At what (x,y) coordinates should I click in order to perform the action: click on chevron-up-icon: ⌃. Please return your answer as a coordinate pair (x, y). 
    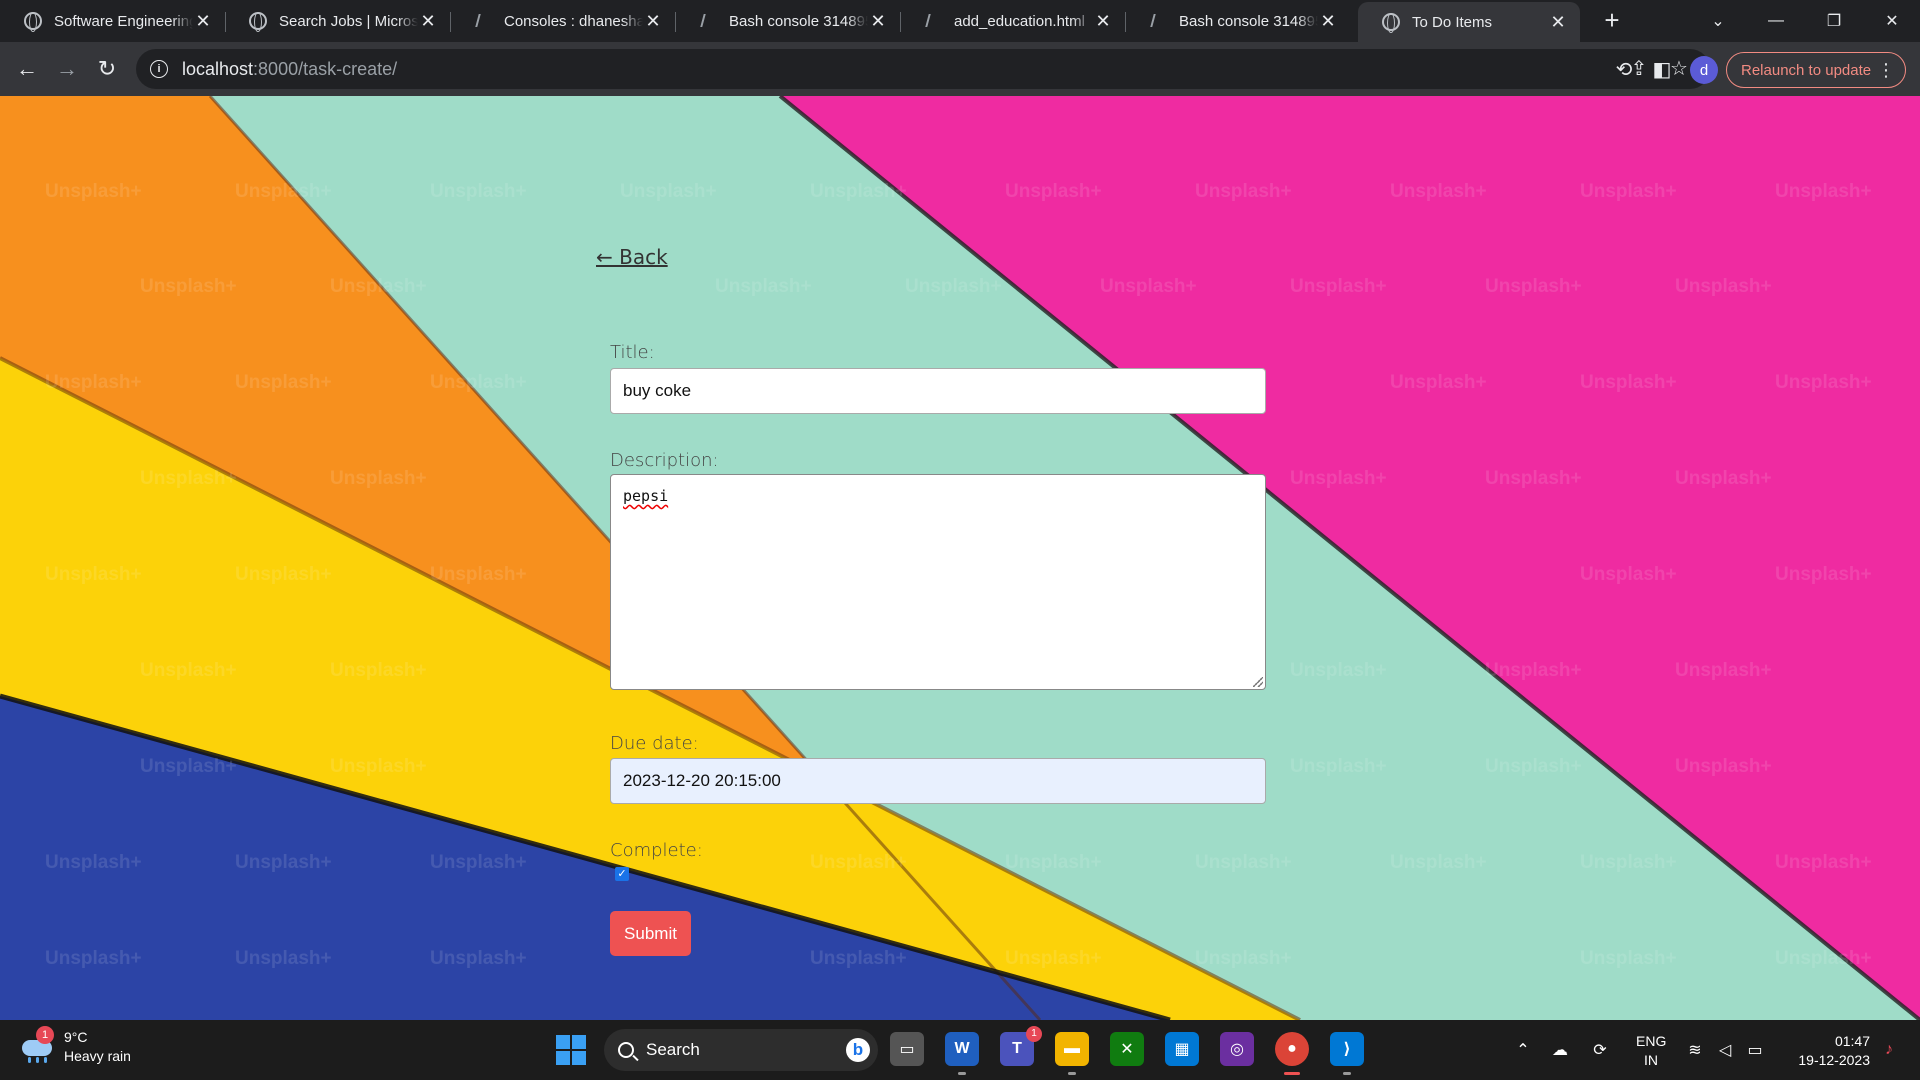
    Looking at the image, I should click on (1523, 1050).